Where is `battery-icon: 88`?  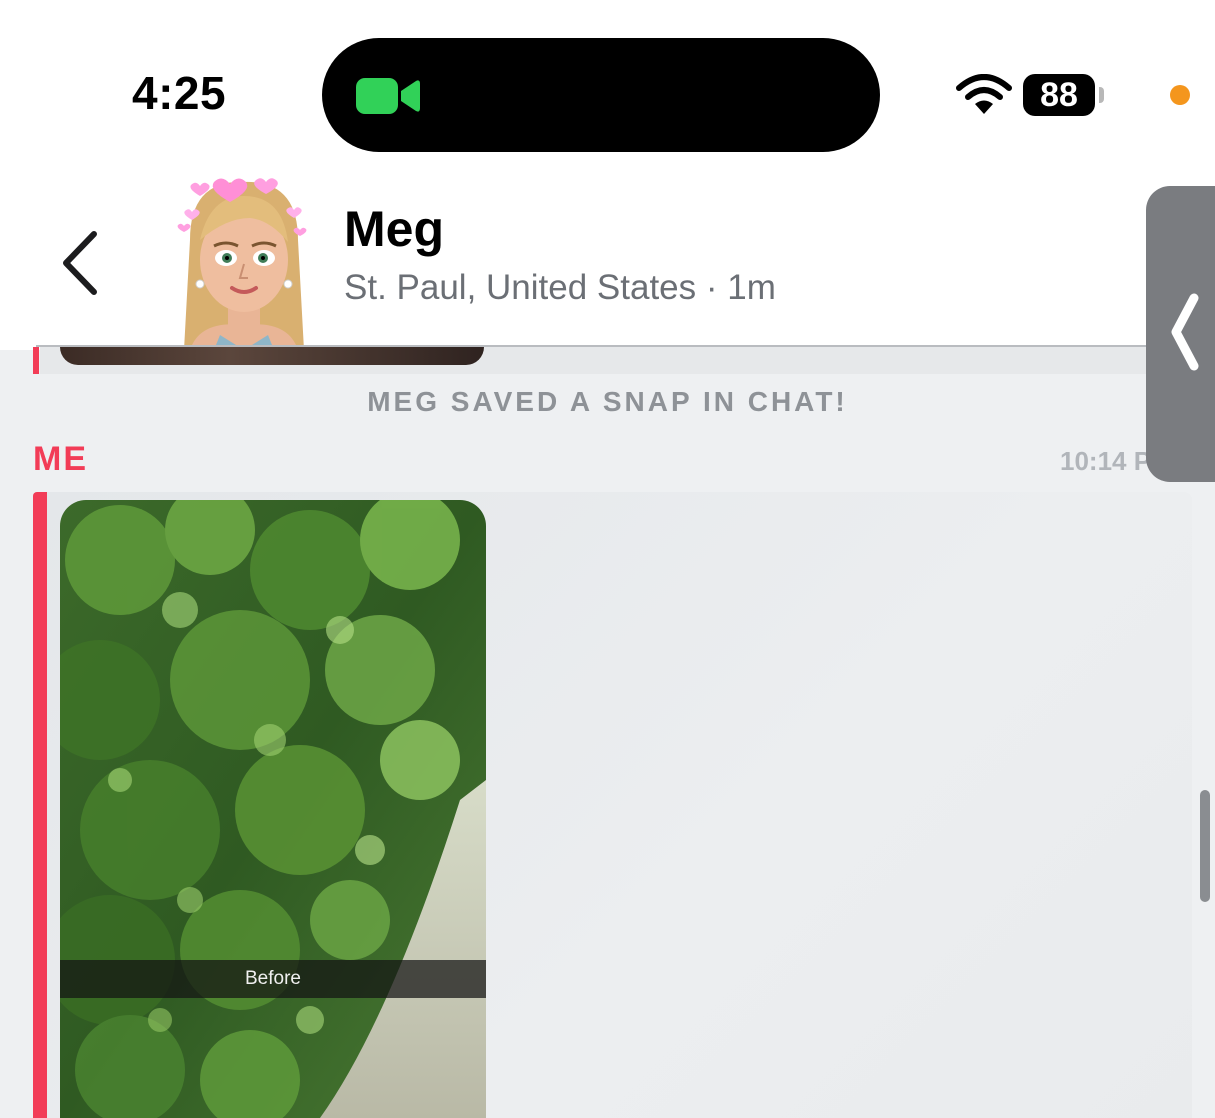 battery-icon: 88 is located at coordinates (1059, 95).